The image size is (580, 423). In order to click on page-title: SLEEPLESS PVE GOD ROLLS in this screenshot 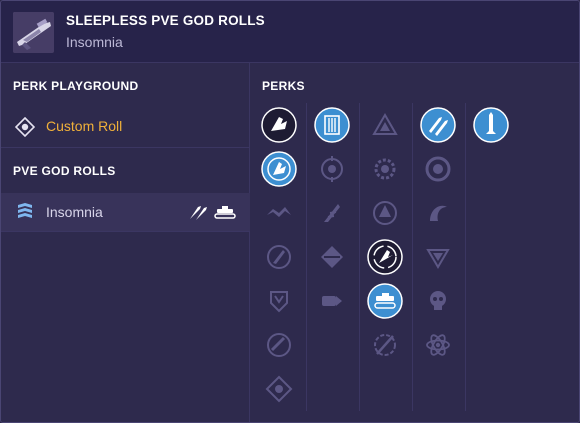, I will do `click(165, 20)`.